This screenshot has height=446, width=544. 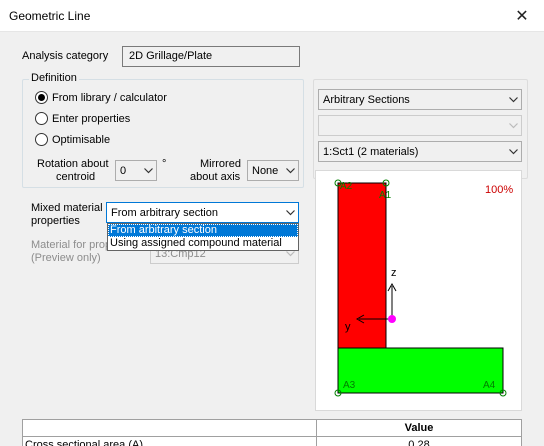 I want to click on properties-table: Value Cross sectional area (A) 0.28, so click(x=272, y=432).